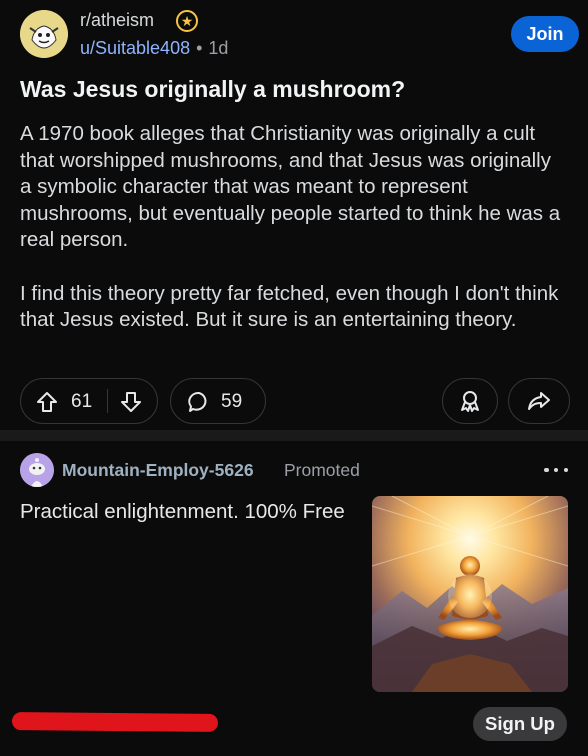 Image resolution: width=588 pixels, height=756 pixels. I want to click on post-age: 1d, so click(218, 48).